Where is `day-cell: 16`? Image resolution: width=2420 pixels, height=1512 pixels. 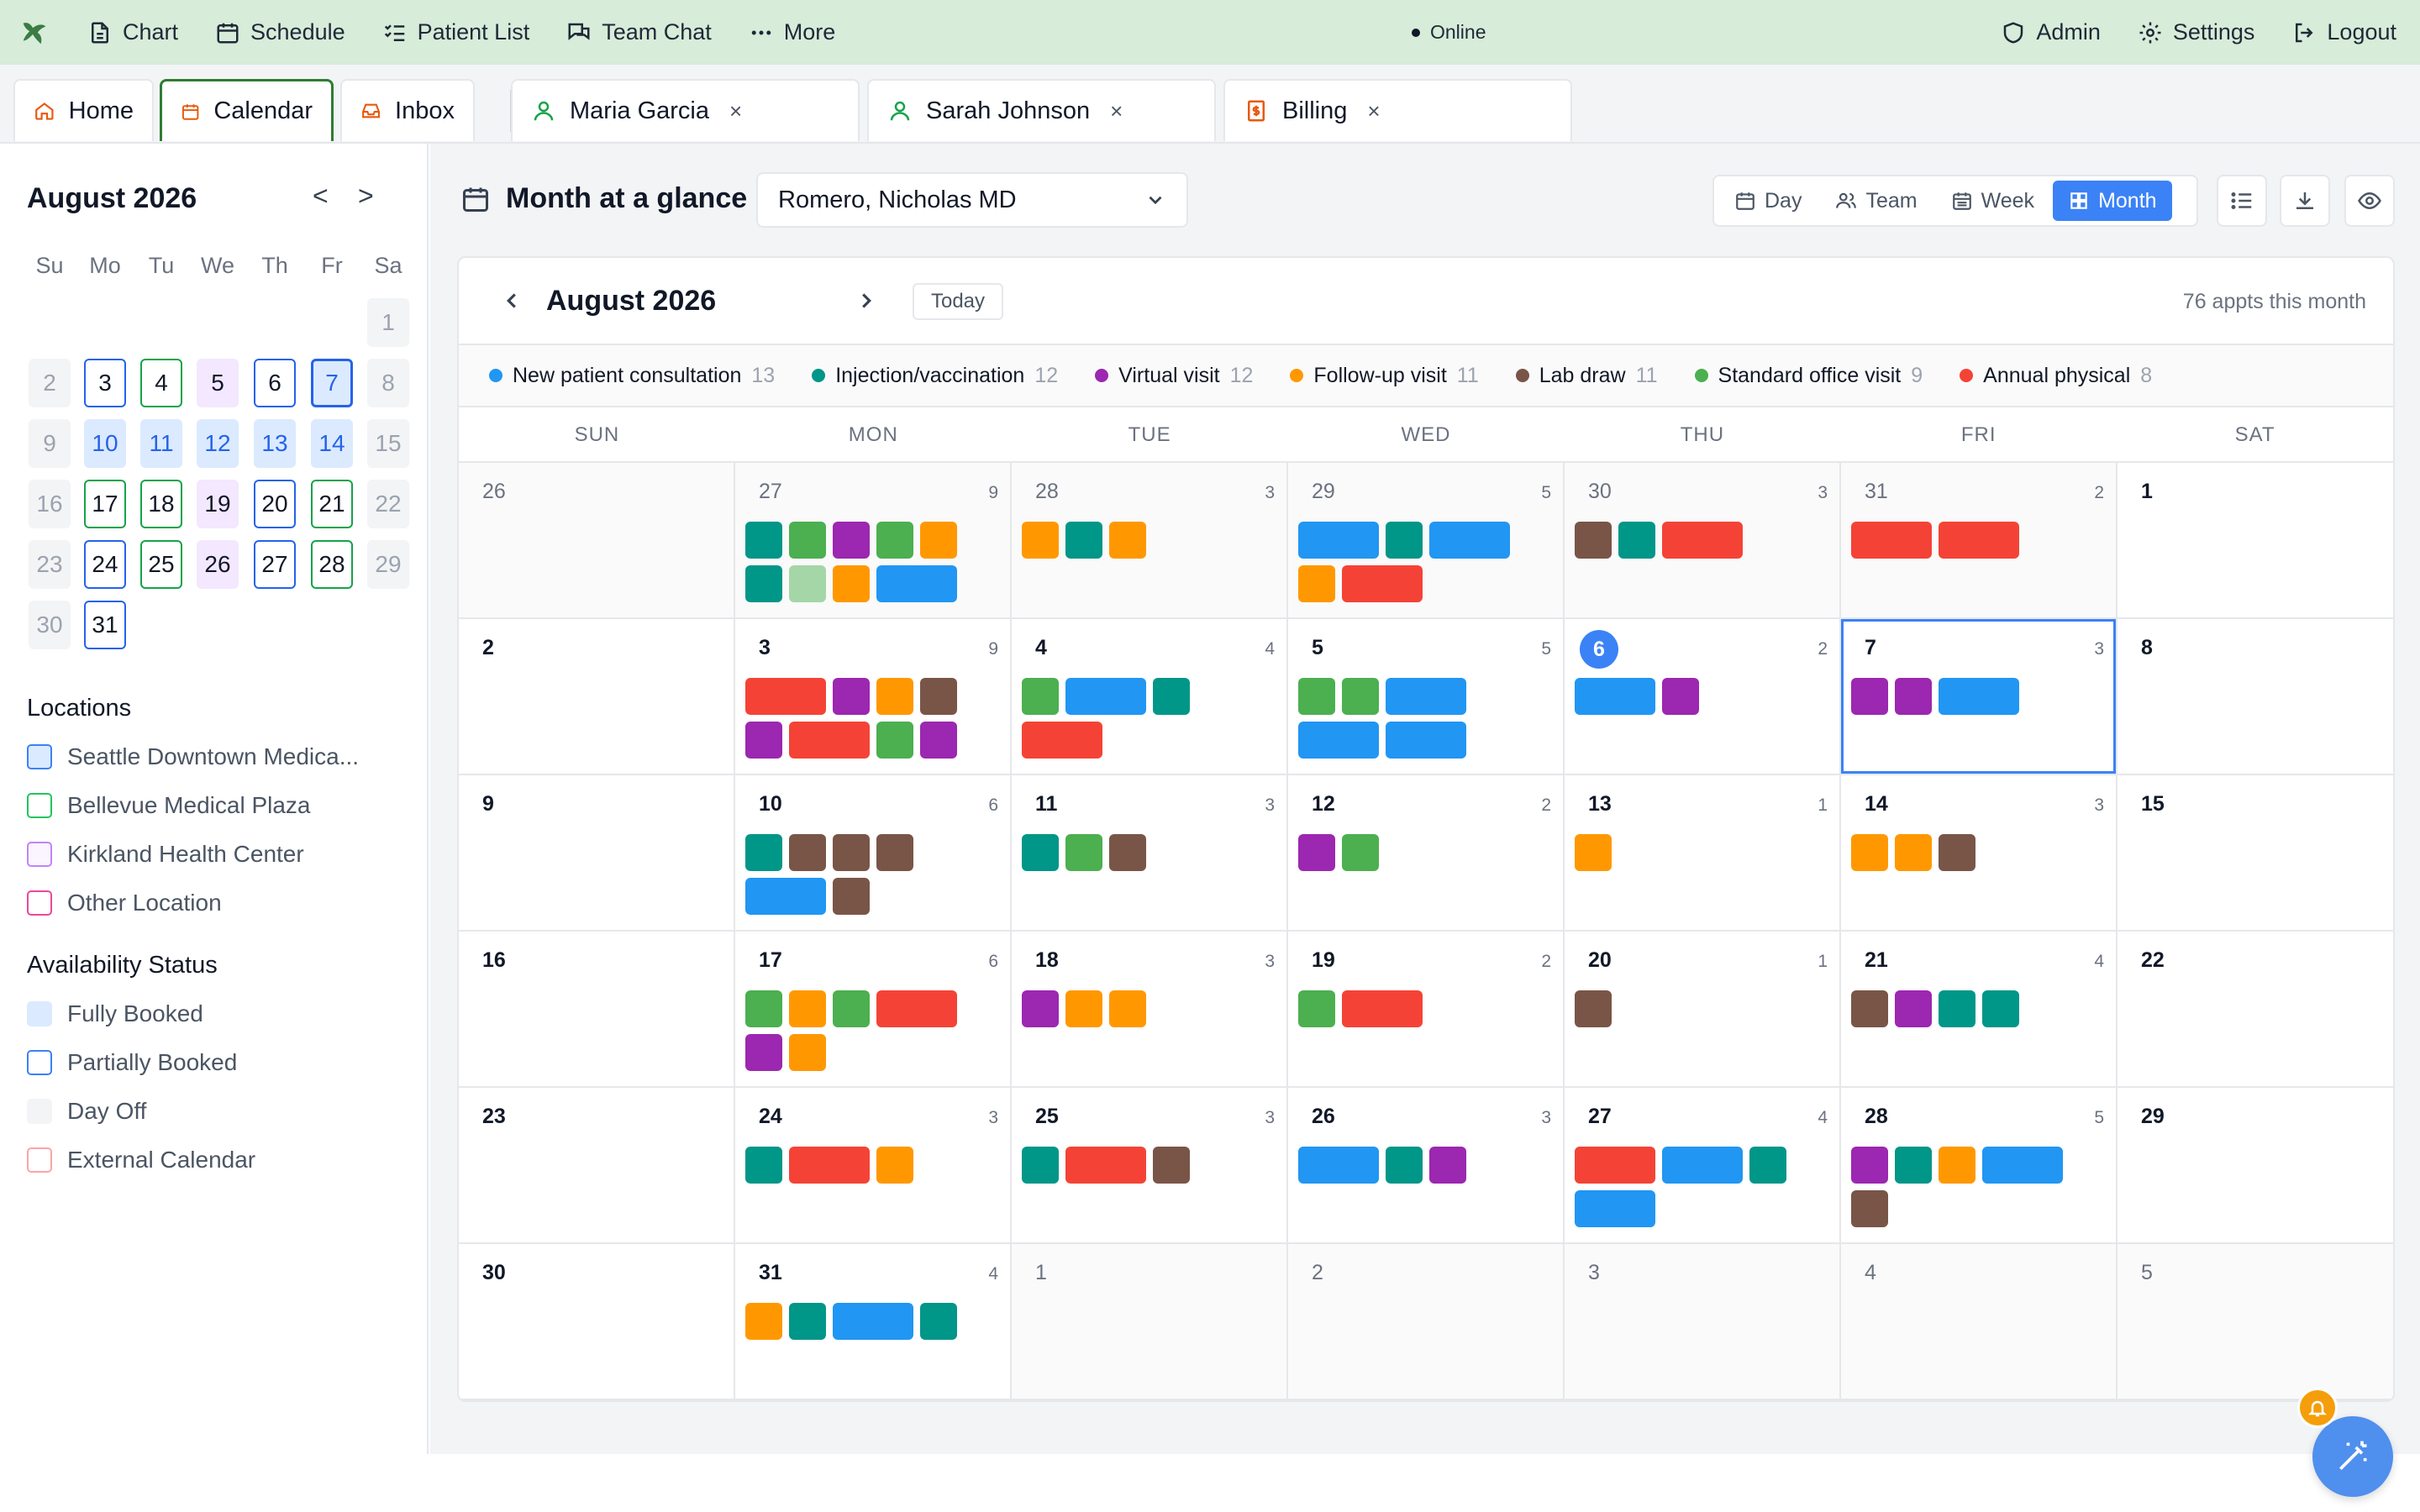
day-cell: 16 is located at coordinates (597, 1010).